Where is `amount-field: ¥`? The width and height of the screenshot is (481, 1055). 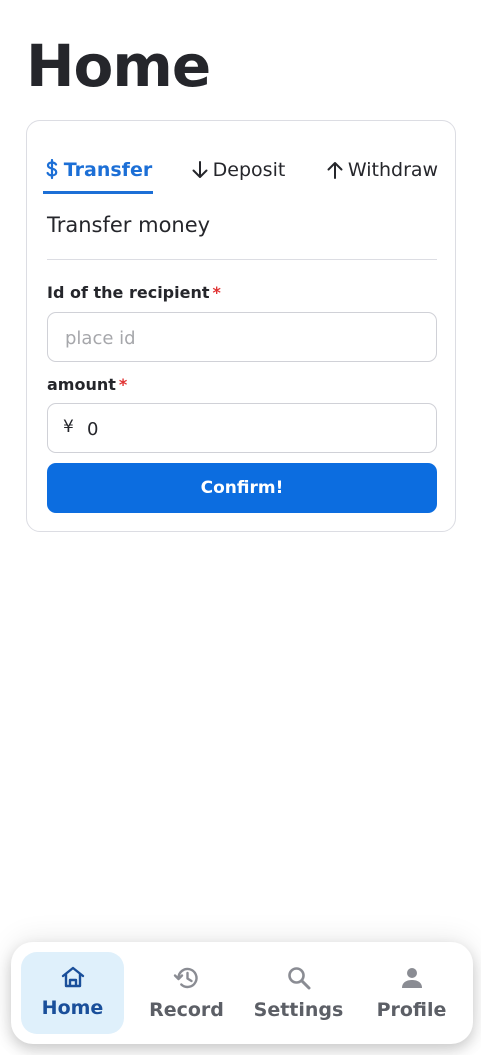
amount-field: ¥ is located at coordinates (242, 428).